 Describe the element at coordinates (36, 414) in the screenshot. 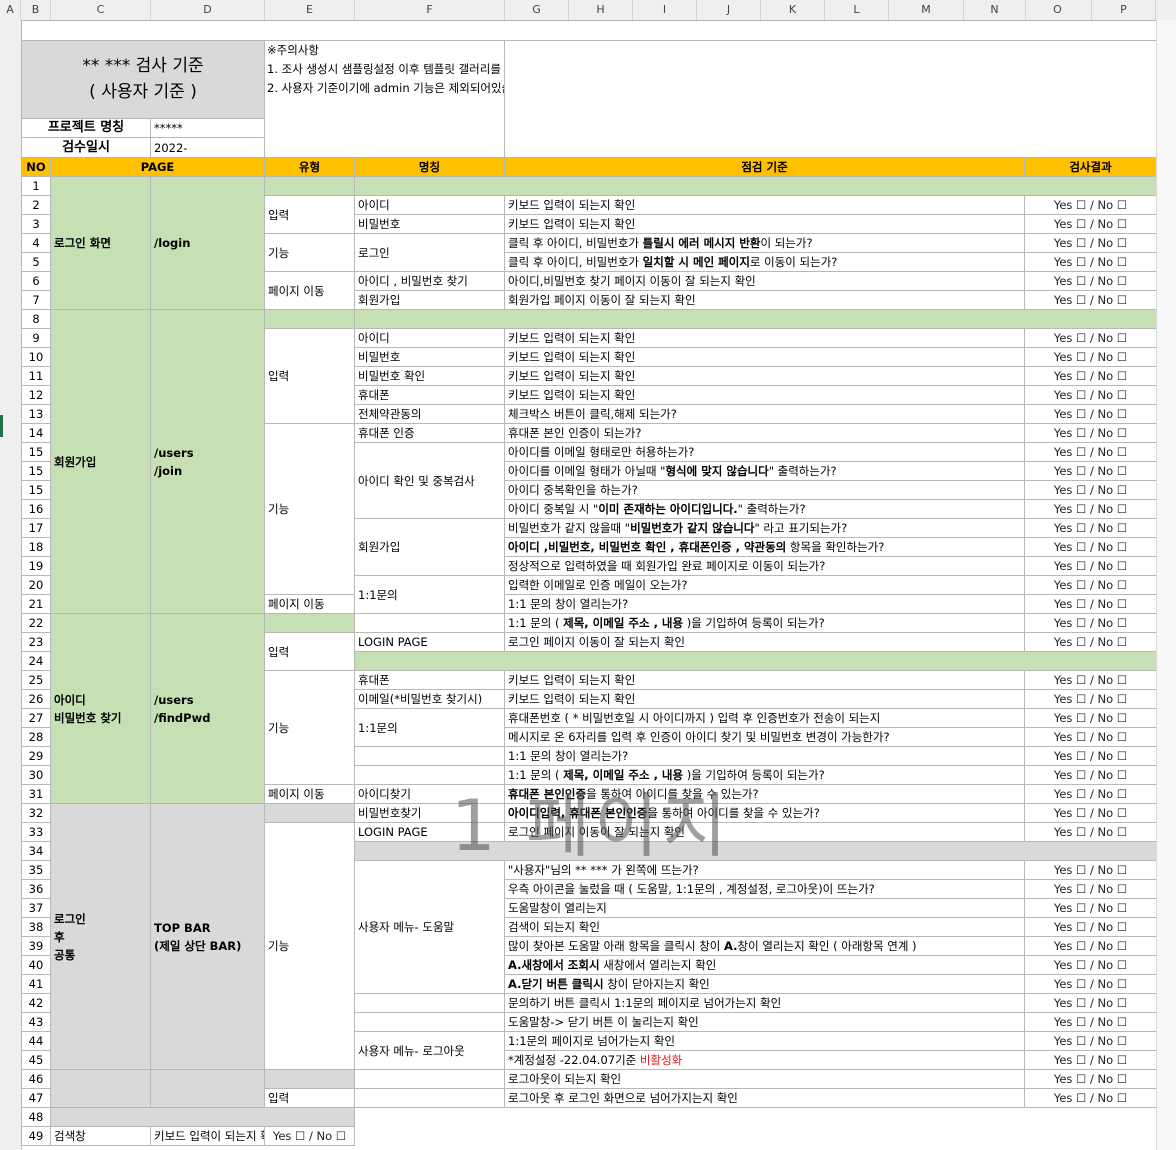

I see `row-number: 13` at that location.